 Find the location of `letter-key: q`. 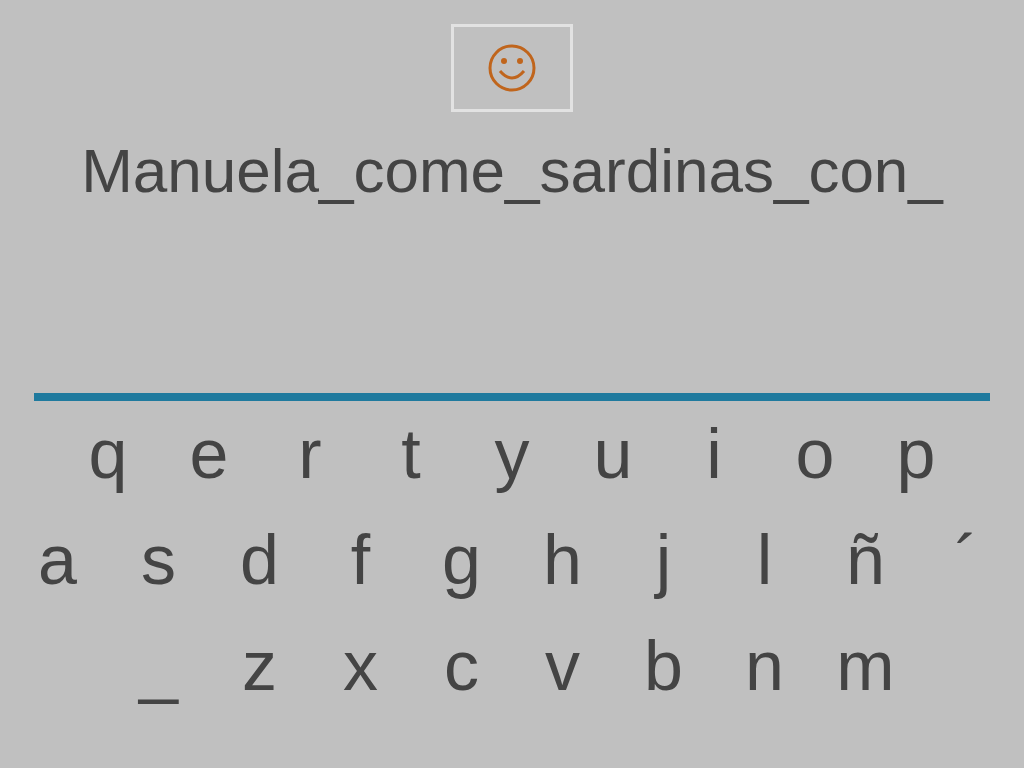

letter-key: q is located at coordinates (108, 458).